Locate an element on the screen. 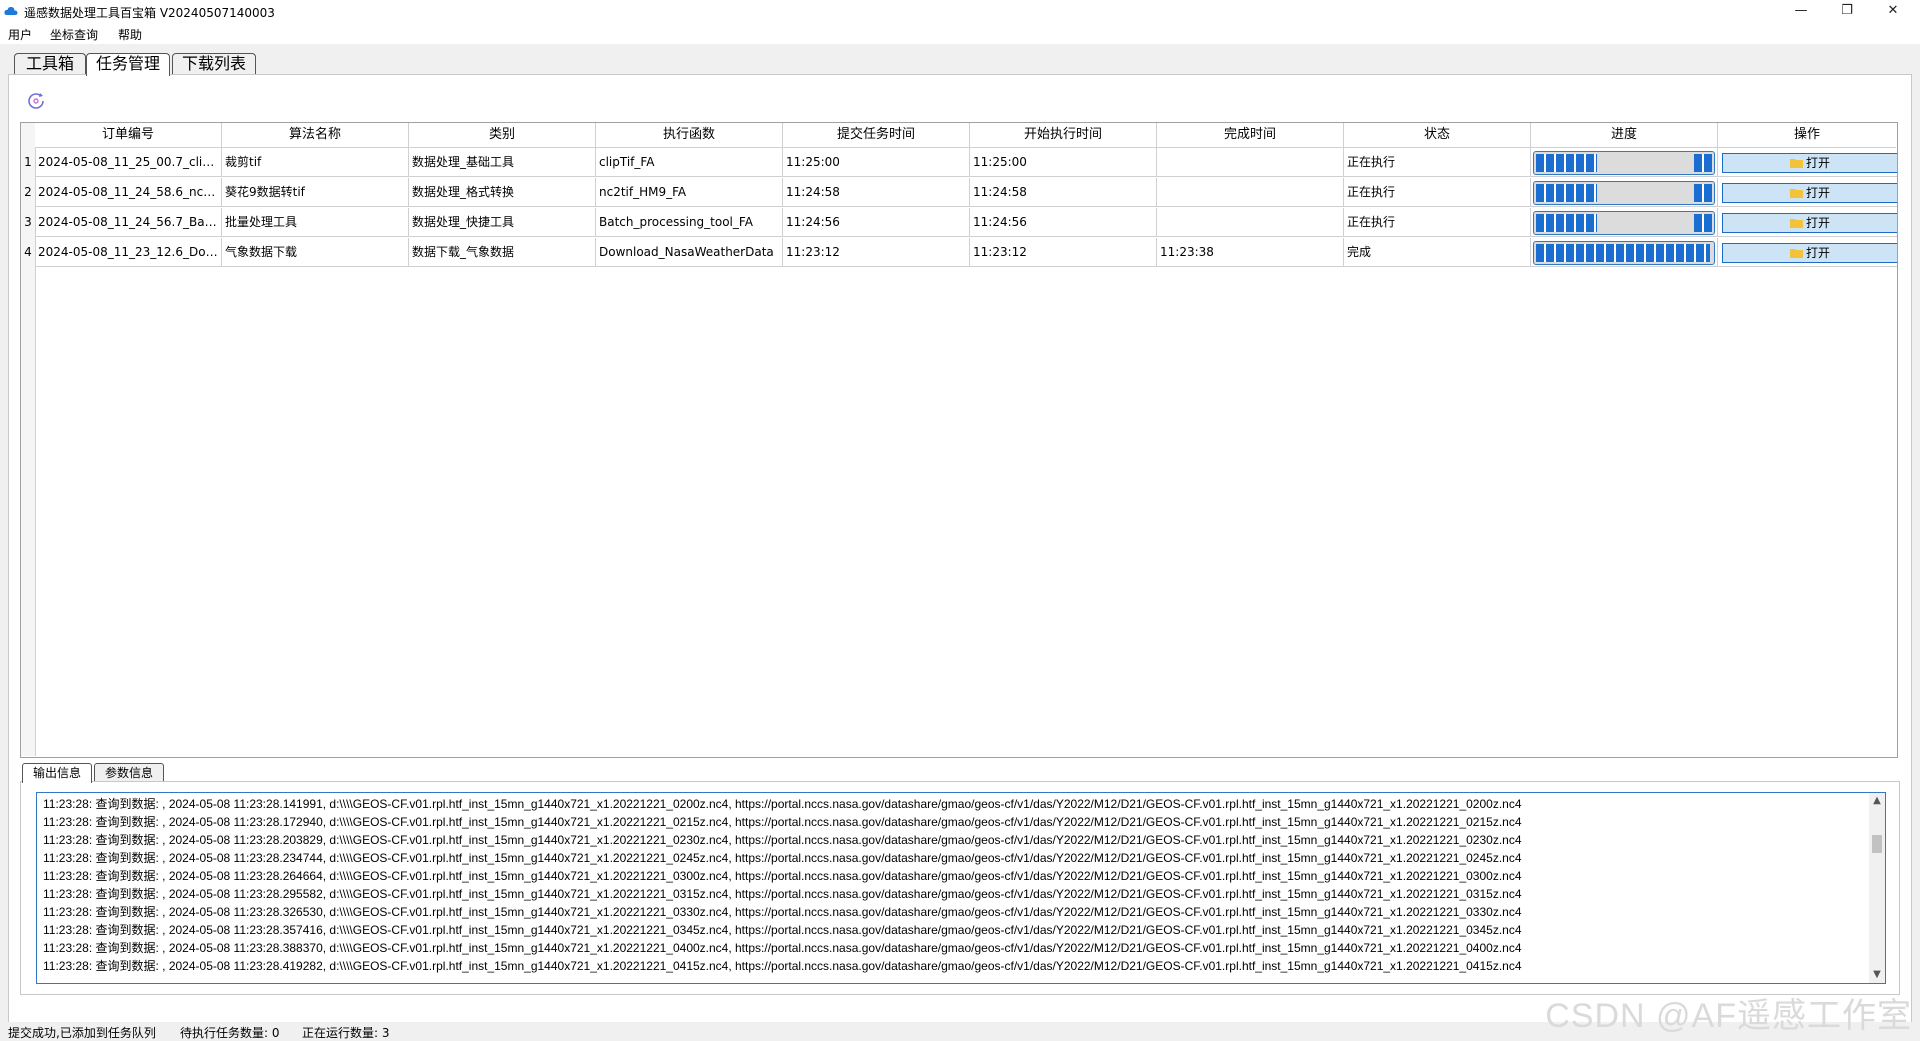 The height and width of the screenshot is (1041, 1920). tab-output-info: 输出信息 is located at coordinates (57, 773).